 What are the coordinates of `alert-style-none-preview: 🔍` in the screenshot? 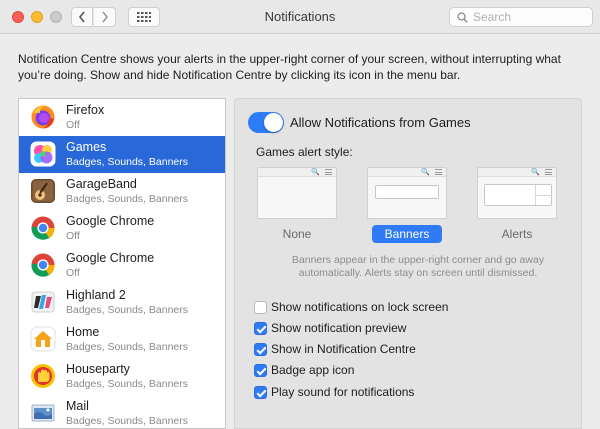 It's located at (297, 193).